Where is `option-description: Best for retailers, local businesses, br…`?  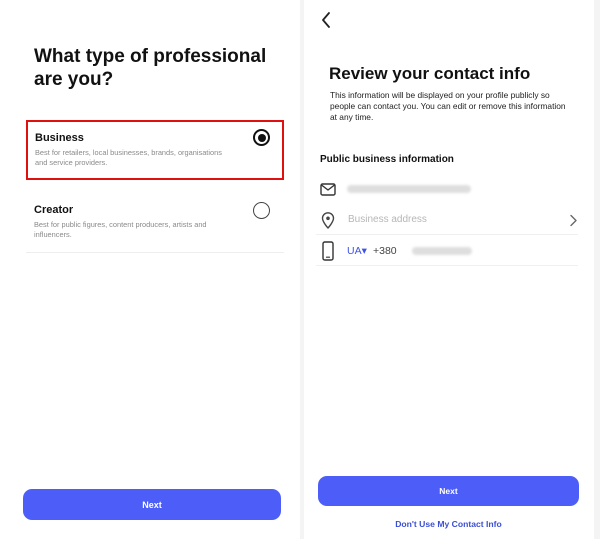 option-description: Best for retailers, local businesses, br… is located at coordinates (128, 157).